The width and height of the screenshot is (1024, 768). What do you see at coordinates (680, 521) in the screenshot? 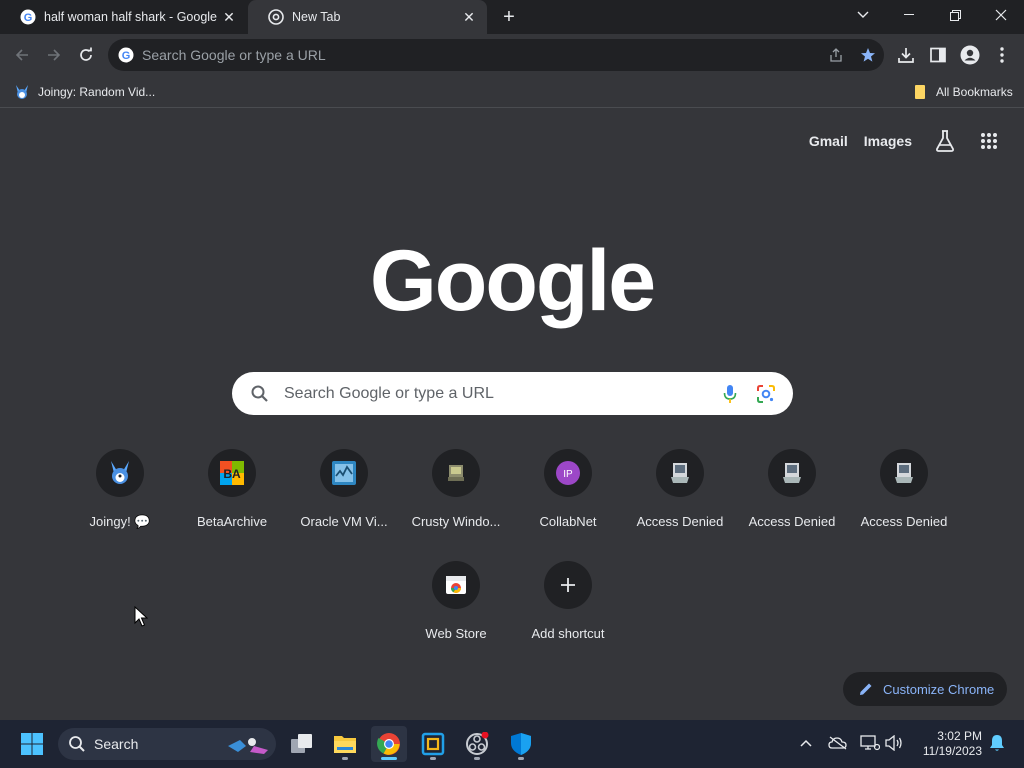
I see `shortcut-label: Access Denied` at bounding box center [680, 521].